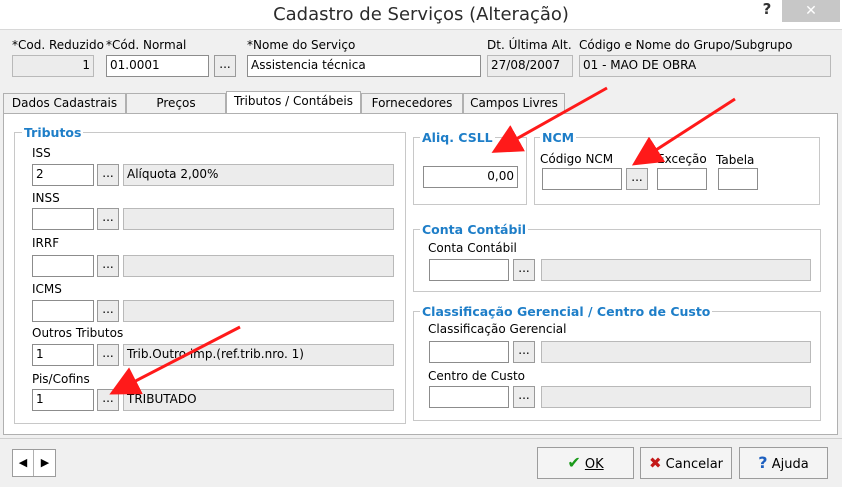  I want to click on codigo-ncm-label: Código NCM, so click(577, 159).